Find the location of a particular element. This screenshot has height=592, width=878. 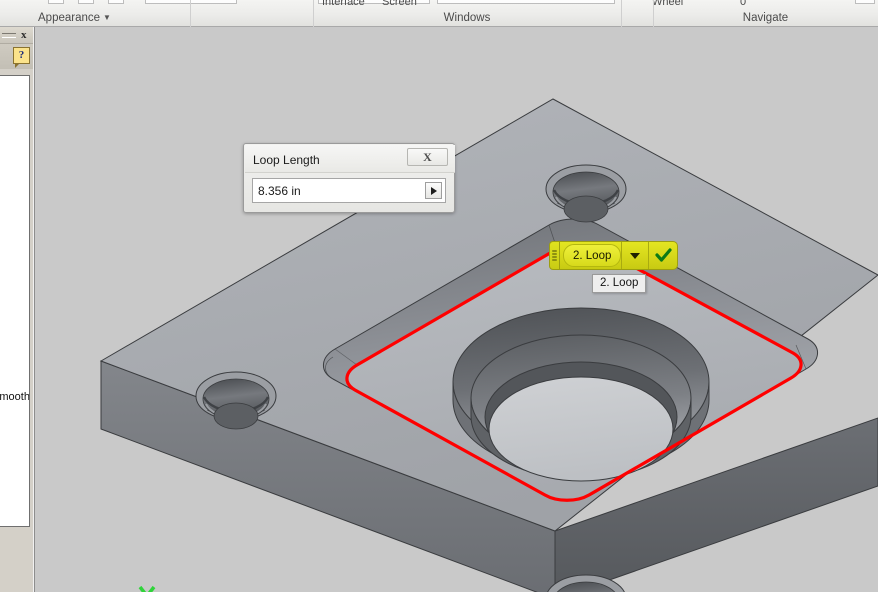

ribbon-tool-label-screen: Screen is located at coordinates (399, 4).